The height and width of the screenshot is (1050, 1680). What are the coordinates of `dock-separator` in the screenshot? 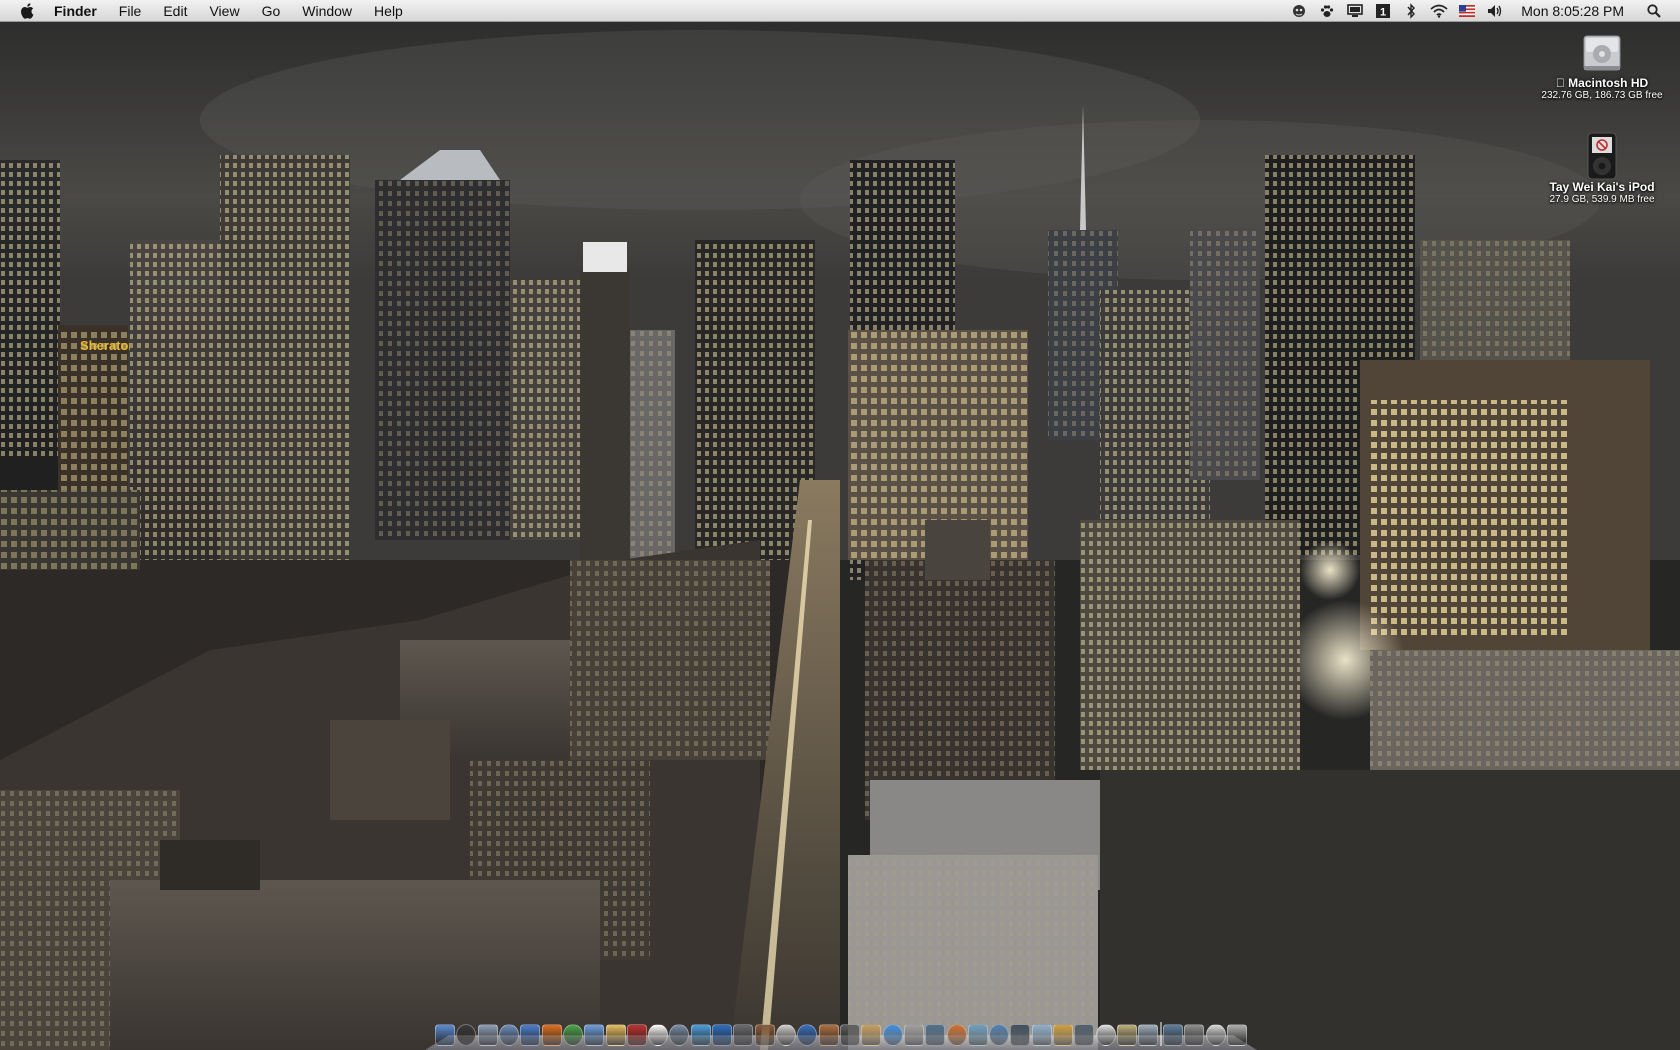 It's located at (1160, 1034).